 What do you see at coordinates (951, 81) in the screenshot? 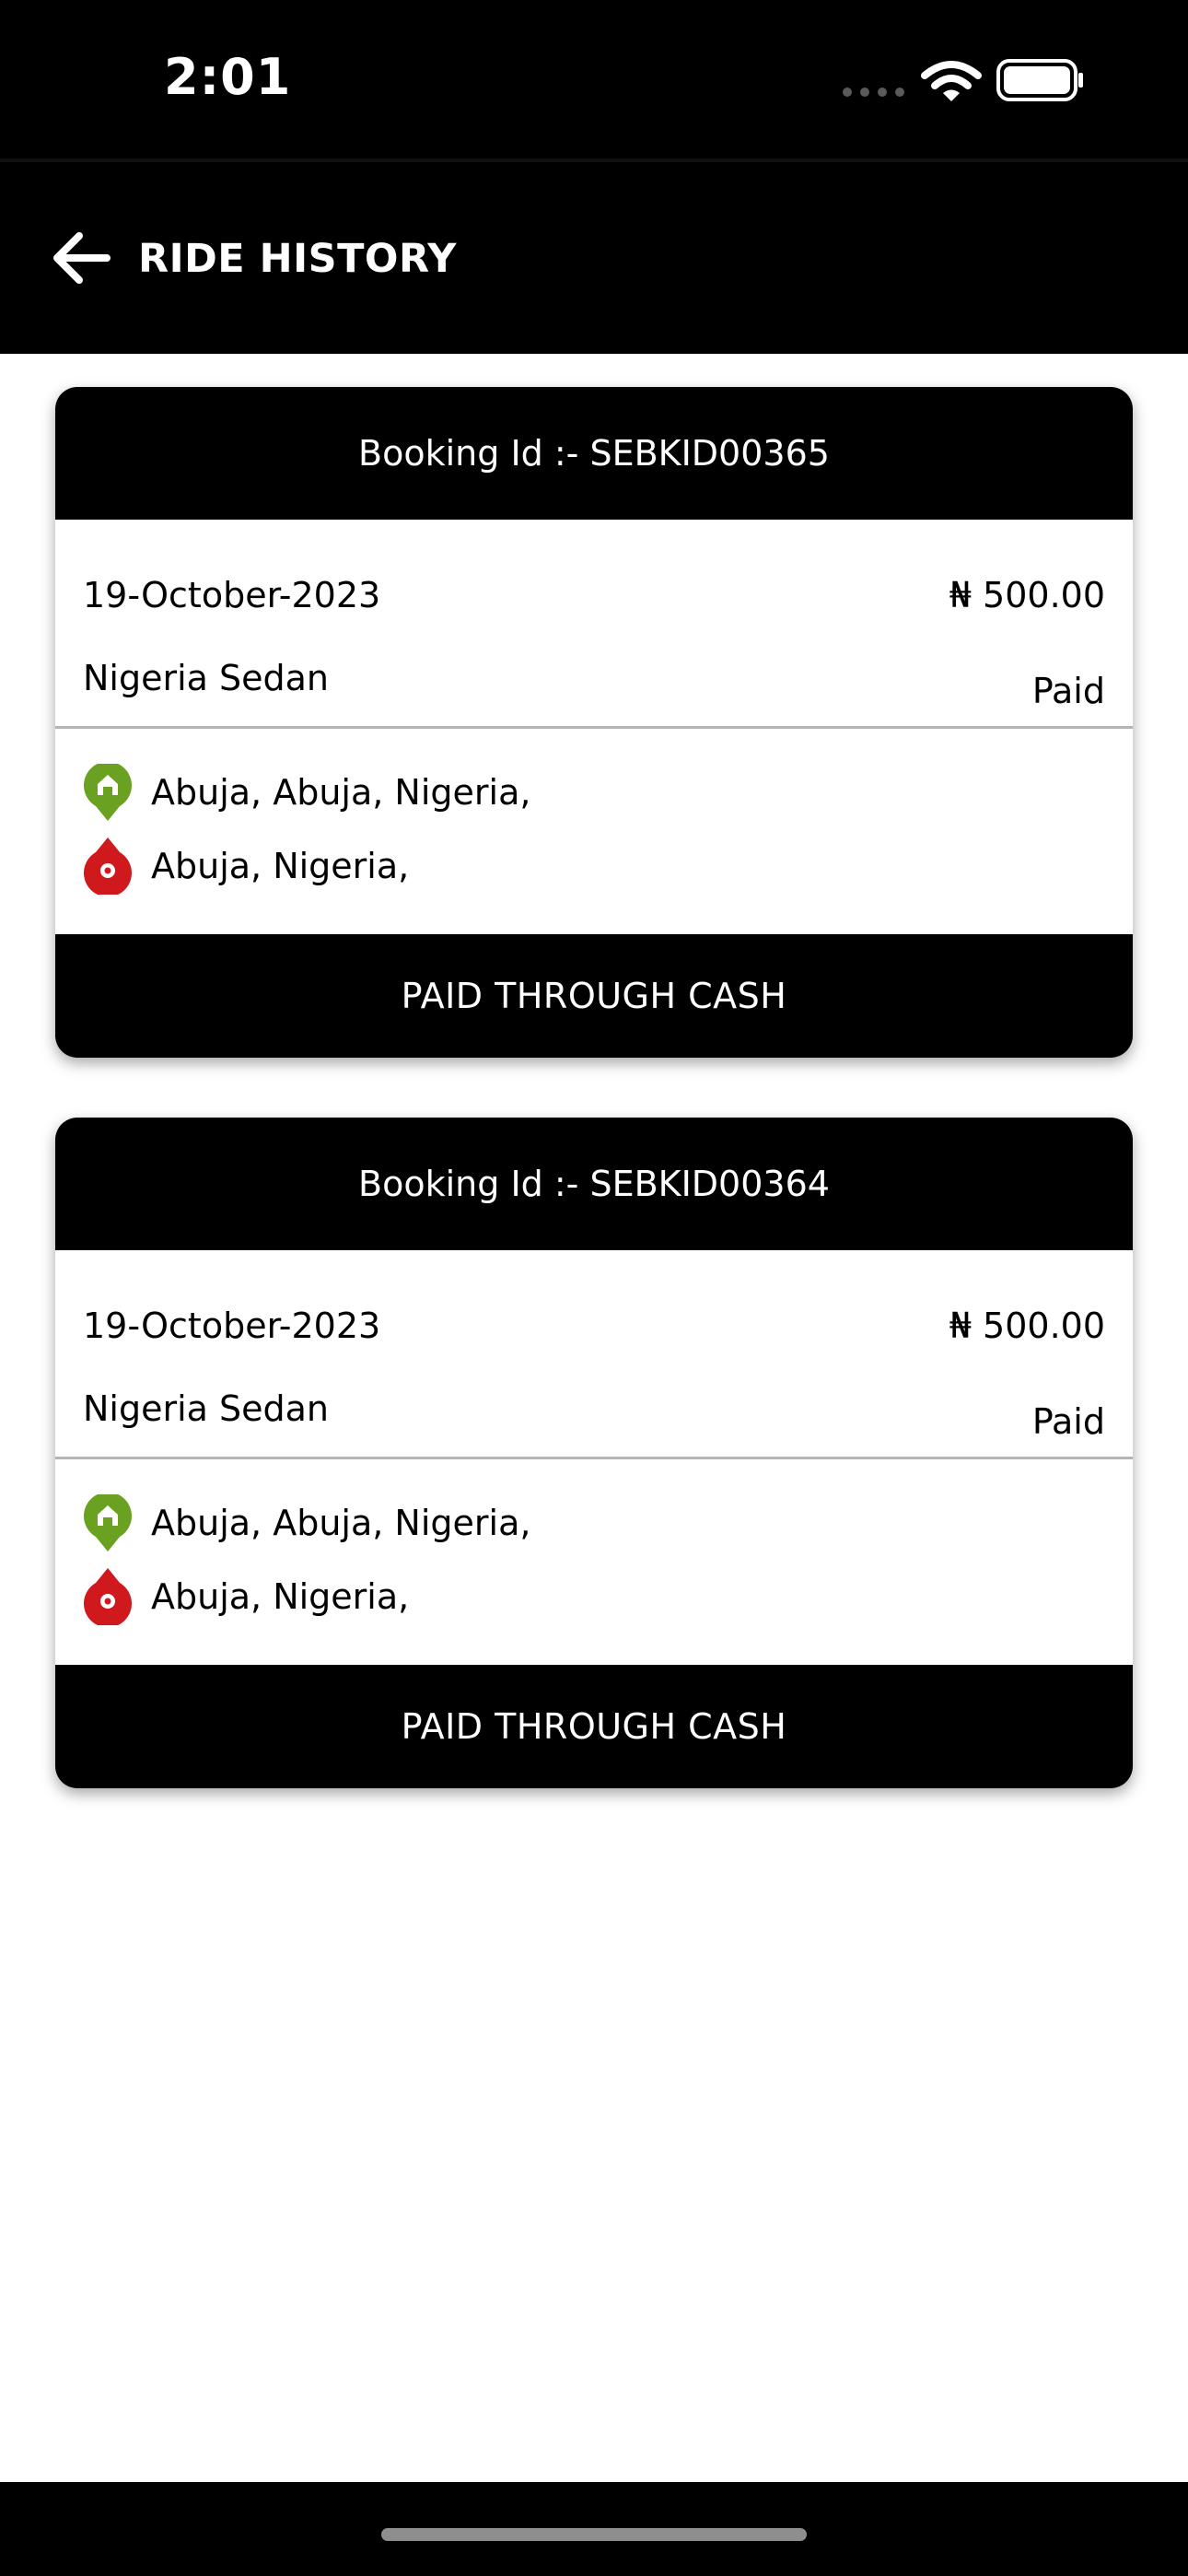
I see `wifi-icon` at bounding box center [951, 81].